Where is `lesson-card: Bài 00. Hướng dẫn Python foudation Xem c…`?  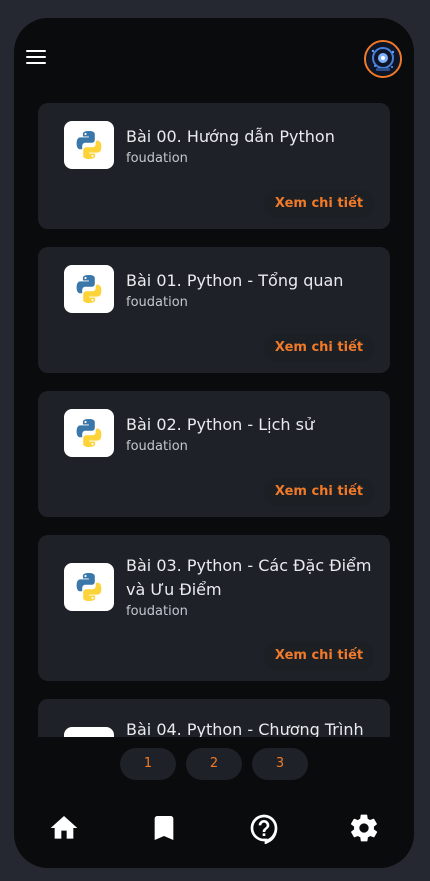
lesson-card: Bài 00. Hướng dẫn Python foudation Xem c… is located at coordinates (214, 166).